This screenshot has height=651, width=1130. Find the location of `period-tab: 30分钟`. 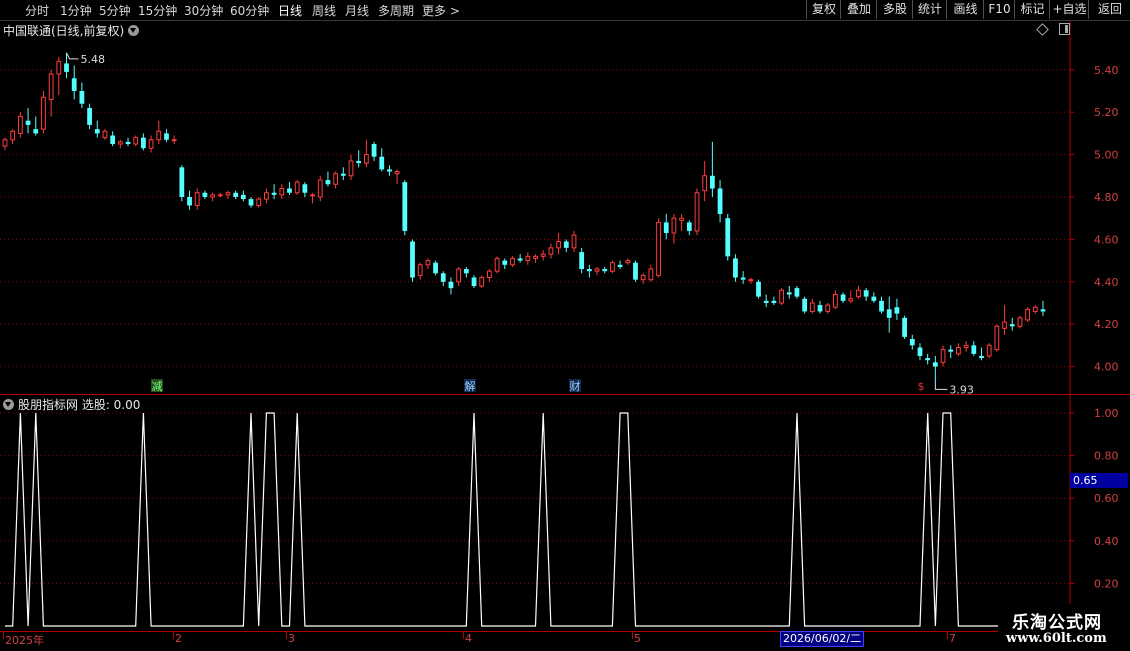

period-tab: 30分钟 is located at coordinates (203, 10).